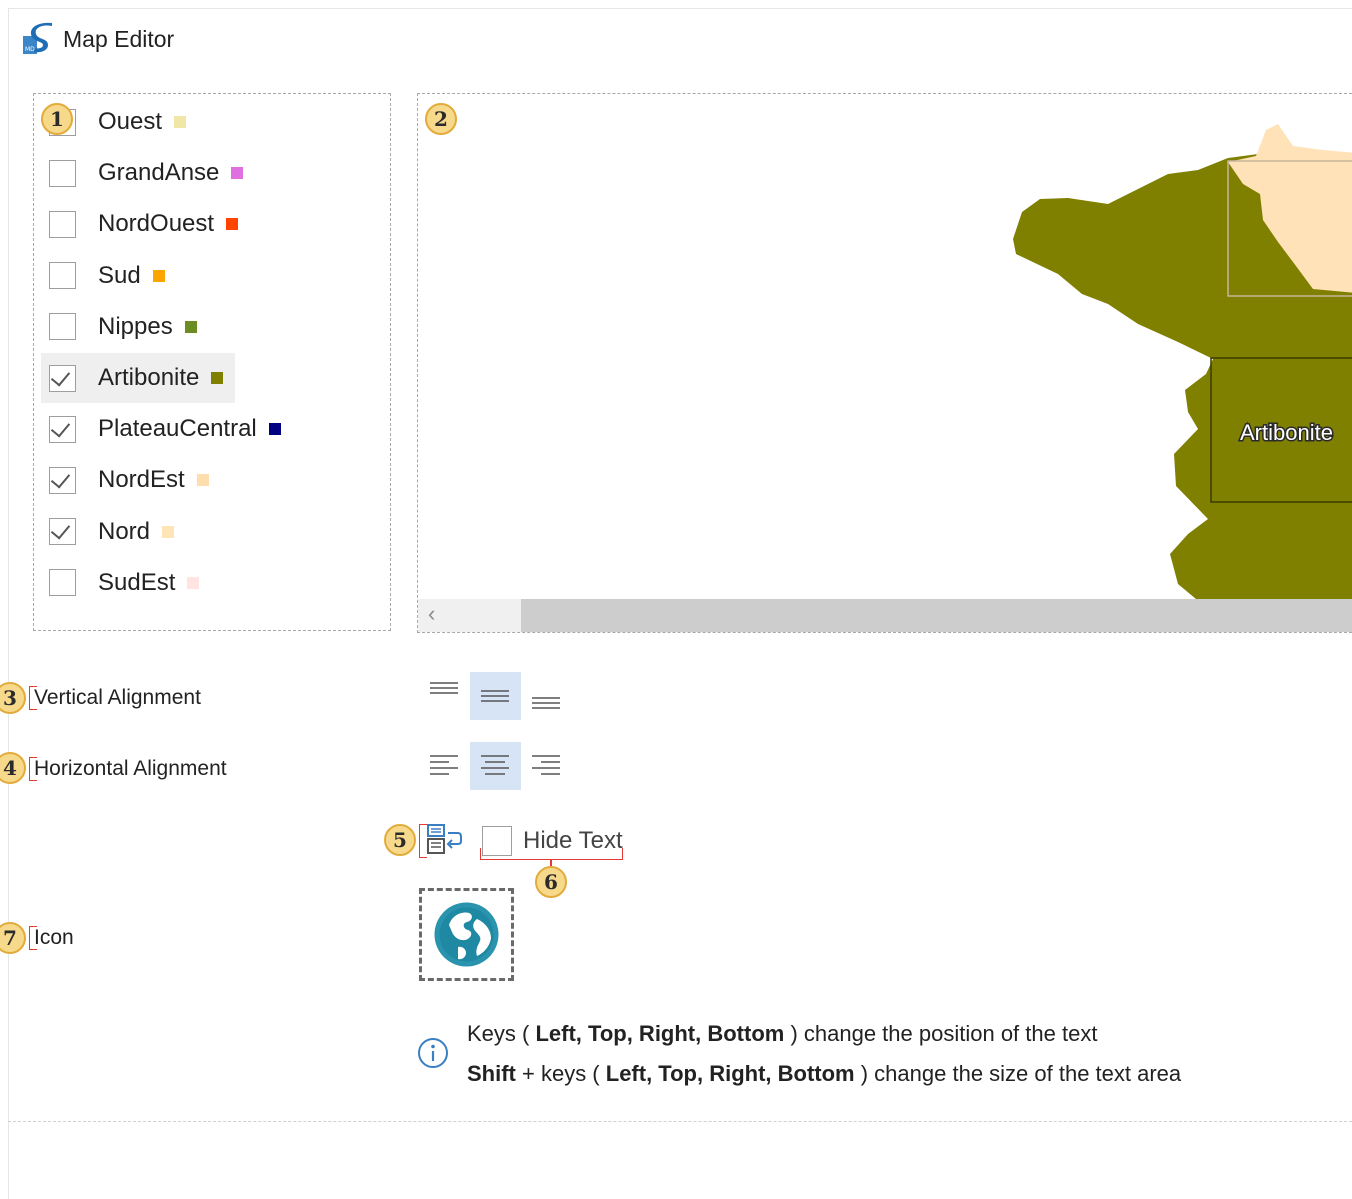 The height and width of the screenshot is (1199, 1352). What do you see at coordinates (680, 1121) in the screenshot?
I see `bottom-divider` at bounding box center [680, 1121].